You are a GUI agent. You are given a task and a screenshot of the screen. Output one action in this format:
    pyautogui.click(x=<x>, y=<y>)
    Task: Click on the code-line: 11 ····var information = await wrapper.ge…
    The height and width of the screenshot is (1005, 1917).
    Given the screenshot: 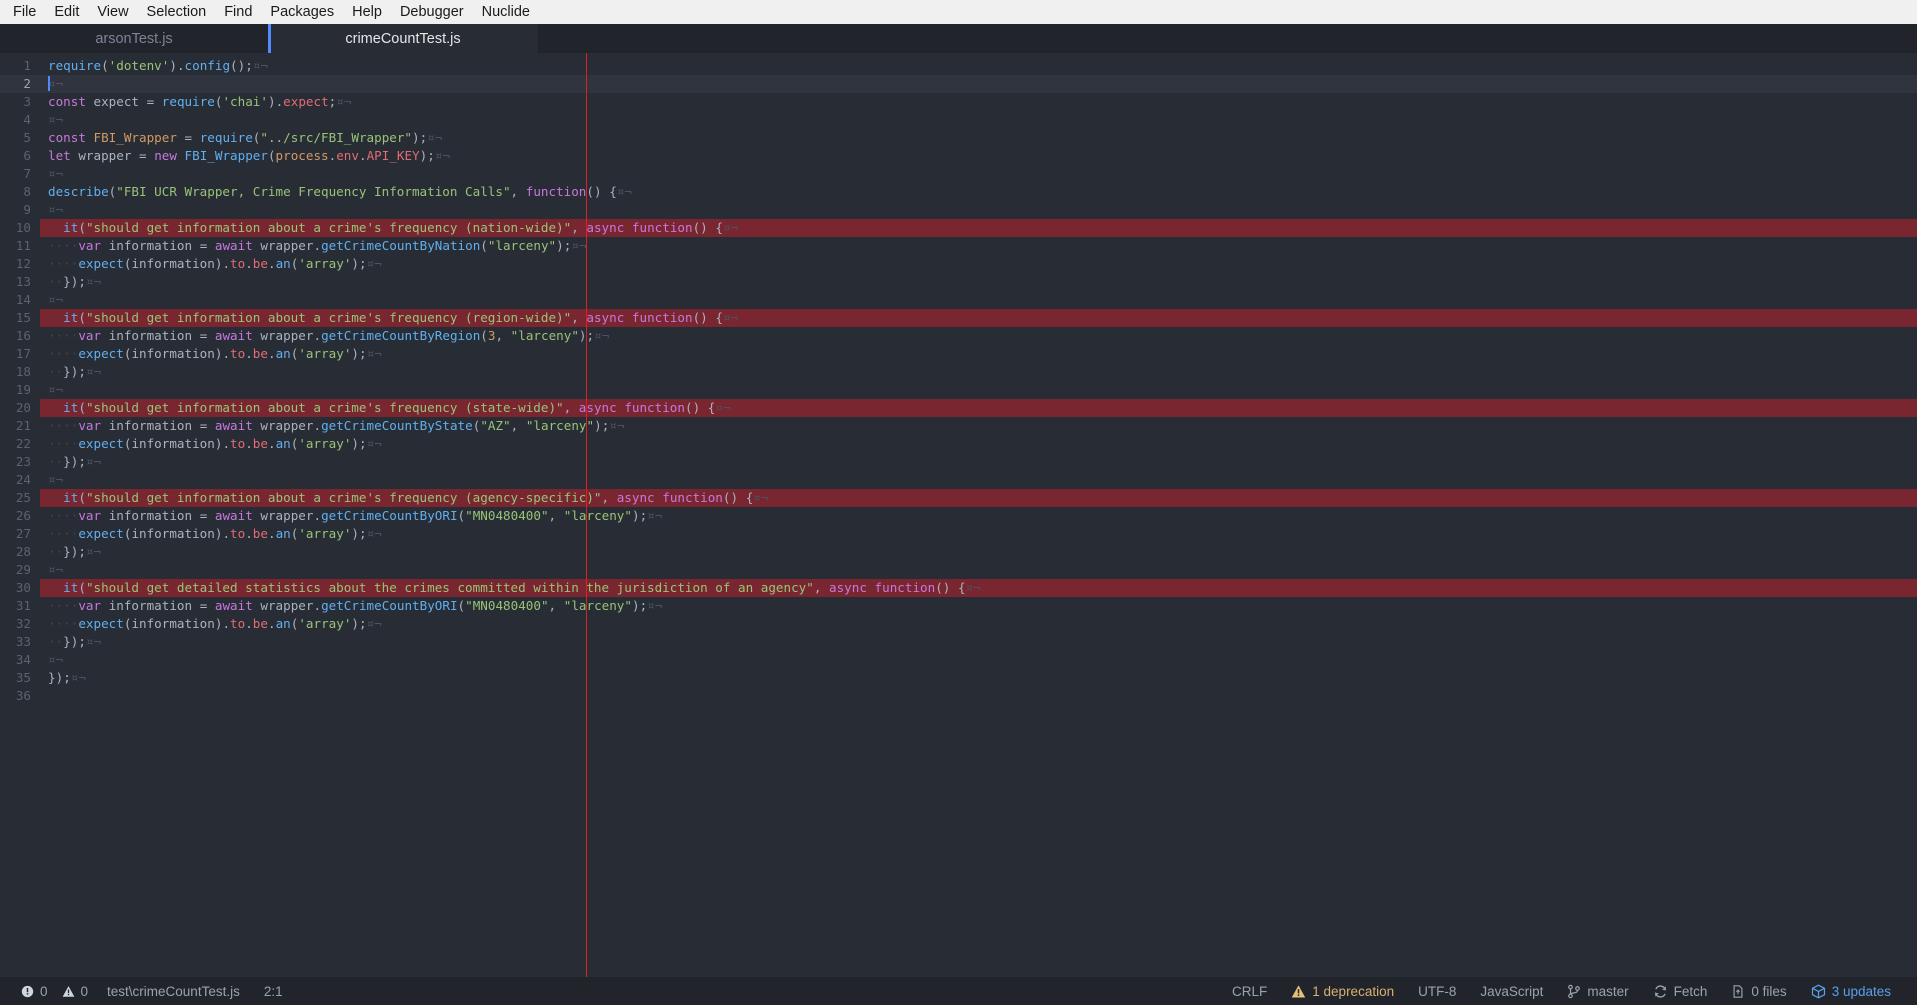 What is the action you would take?
    pyautogui.click(x=958, y=246)
    